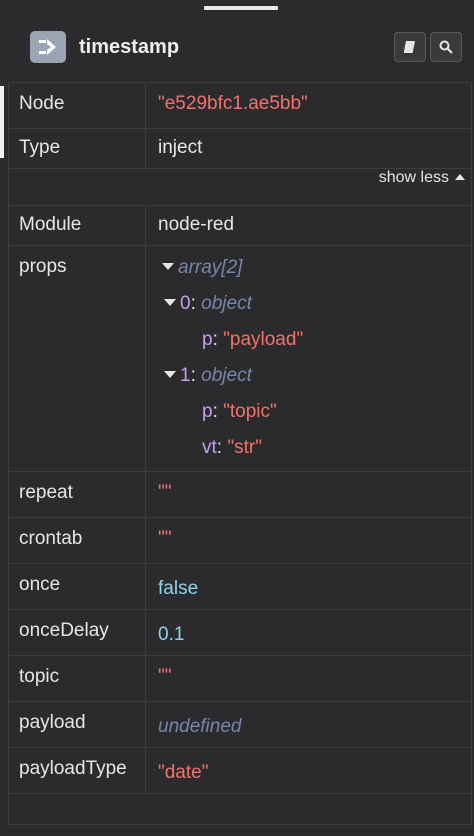 This screenshot has height=836, width=474. What do you see at coordinates (316, 308) in the screenshot?
I see `tree-item-0: 0: object` at bounding box center [316, 308].